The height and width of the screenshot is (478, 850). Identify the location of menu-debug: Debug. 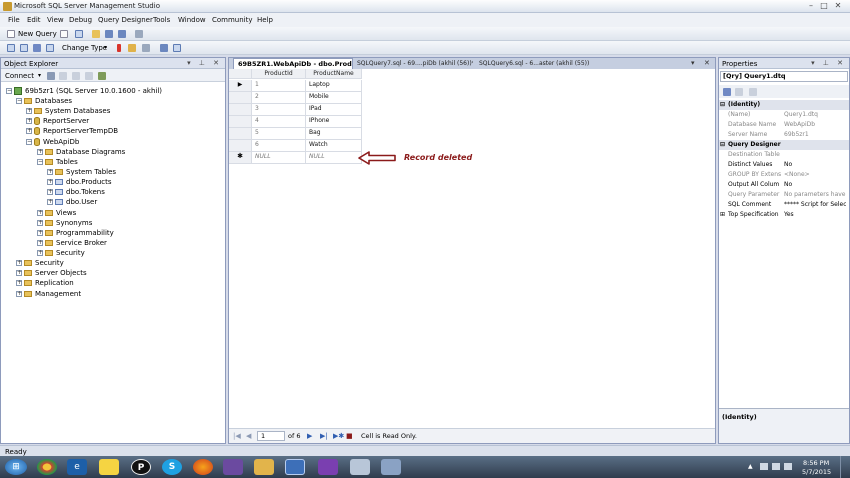
(80, 20).